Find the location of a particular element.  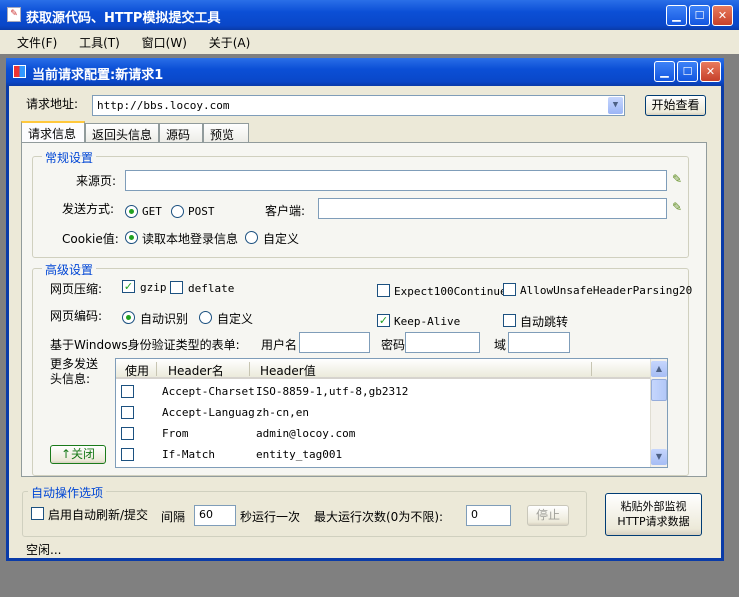

keep-alive-checkbox: ✓ is located at coordinates (383, 320).